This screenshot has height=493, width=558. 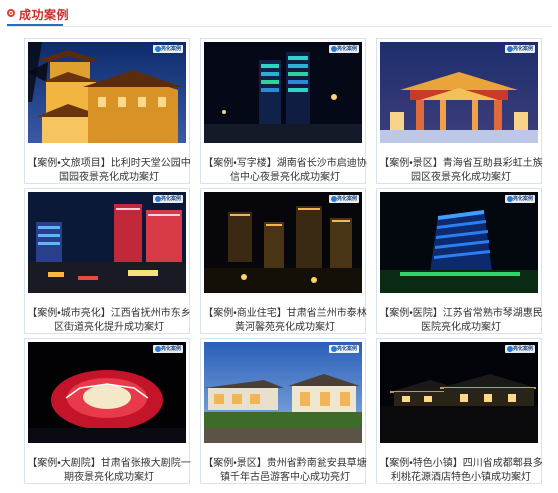 I want to click on hotel-town-night-image, so click(x=459, y=392).